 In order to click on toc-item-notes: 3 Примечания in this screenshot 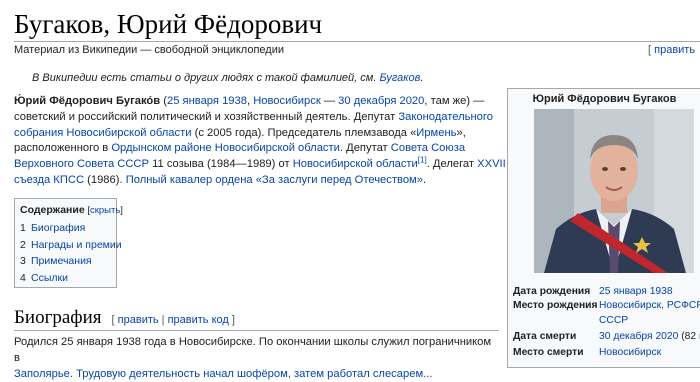, I will do `click(71, 261)`.